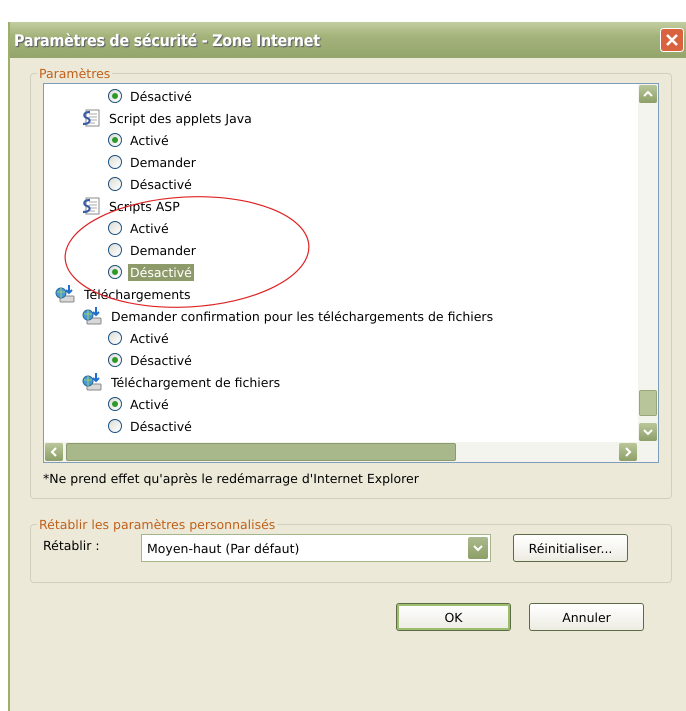  Describe the element at coordinates (648, 432) in the screenshot. I see `scroll-down-icon` at that location.